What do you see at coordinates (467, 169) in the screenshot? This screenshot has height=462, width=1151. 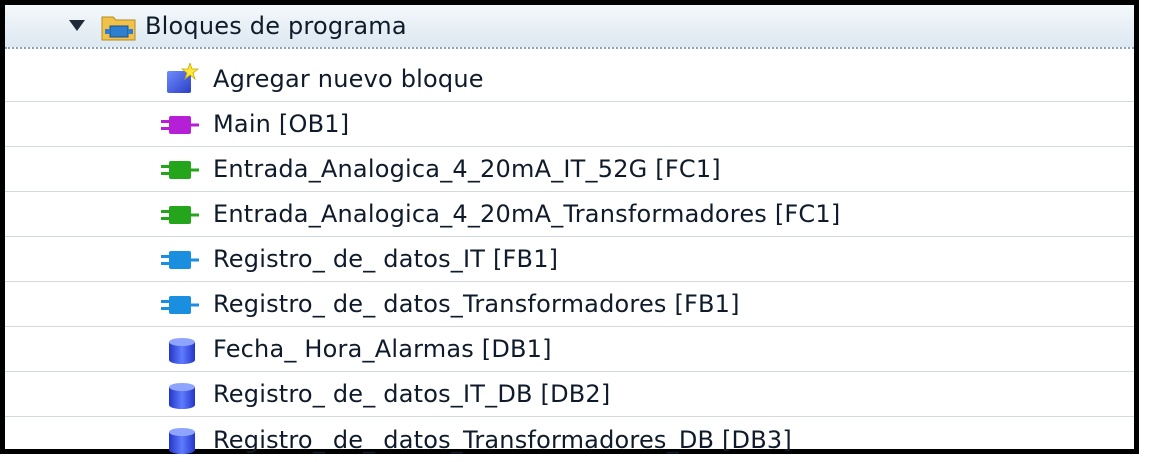 I see `tree-item-label: Entrada_Analogica_4_20mA_IT_52G [FC1]` at bounding box center [467, 169].